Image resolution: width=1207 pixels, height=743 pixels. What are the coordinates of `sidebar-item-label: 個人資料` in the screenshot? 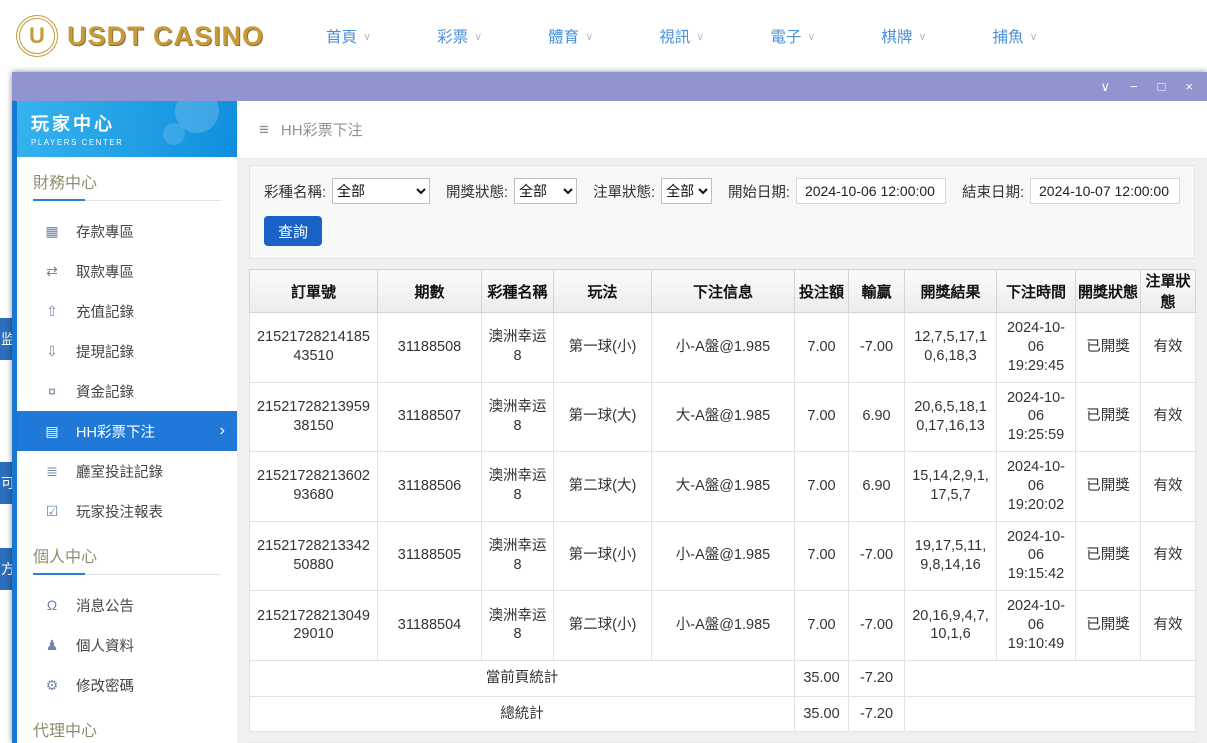 It's located at (105, 646).